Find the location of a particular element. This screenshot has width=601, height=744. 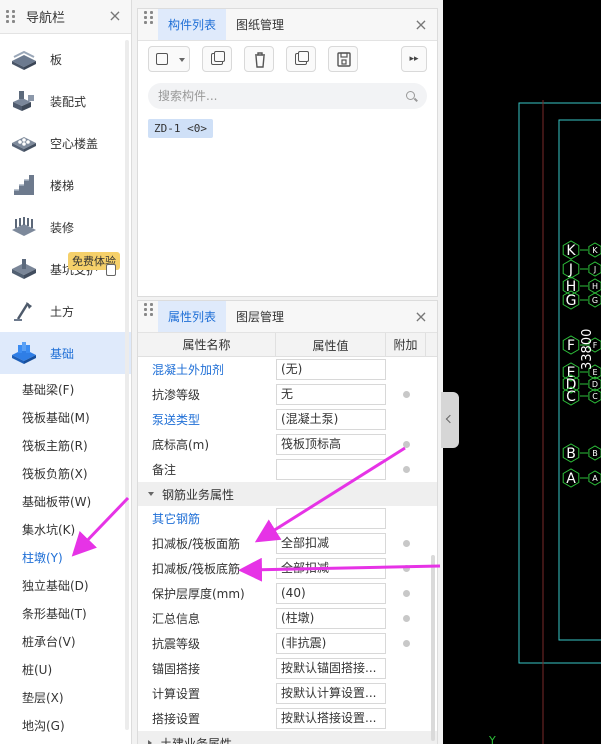

delete-button is located at coordinates (259, 59).